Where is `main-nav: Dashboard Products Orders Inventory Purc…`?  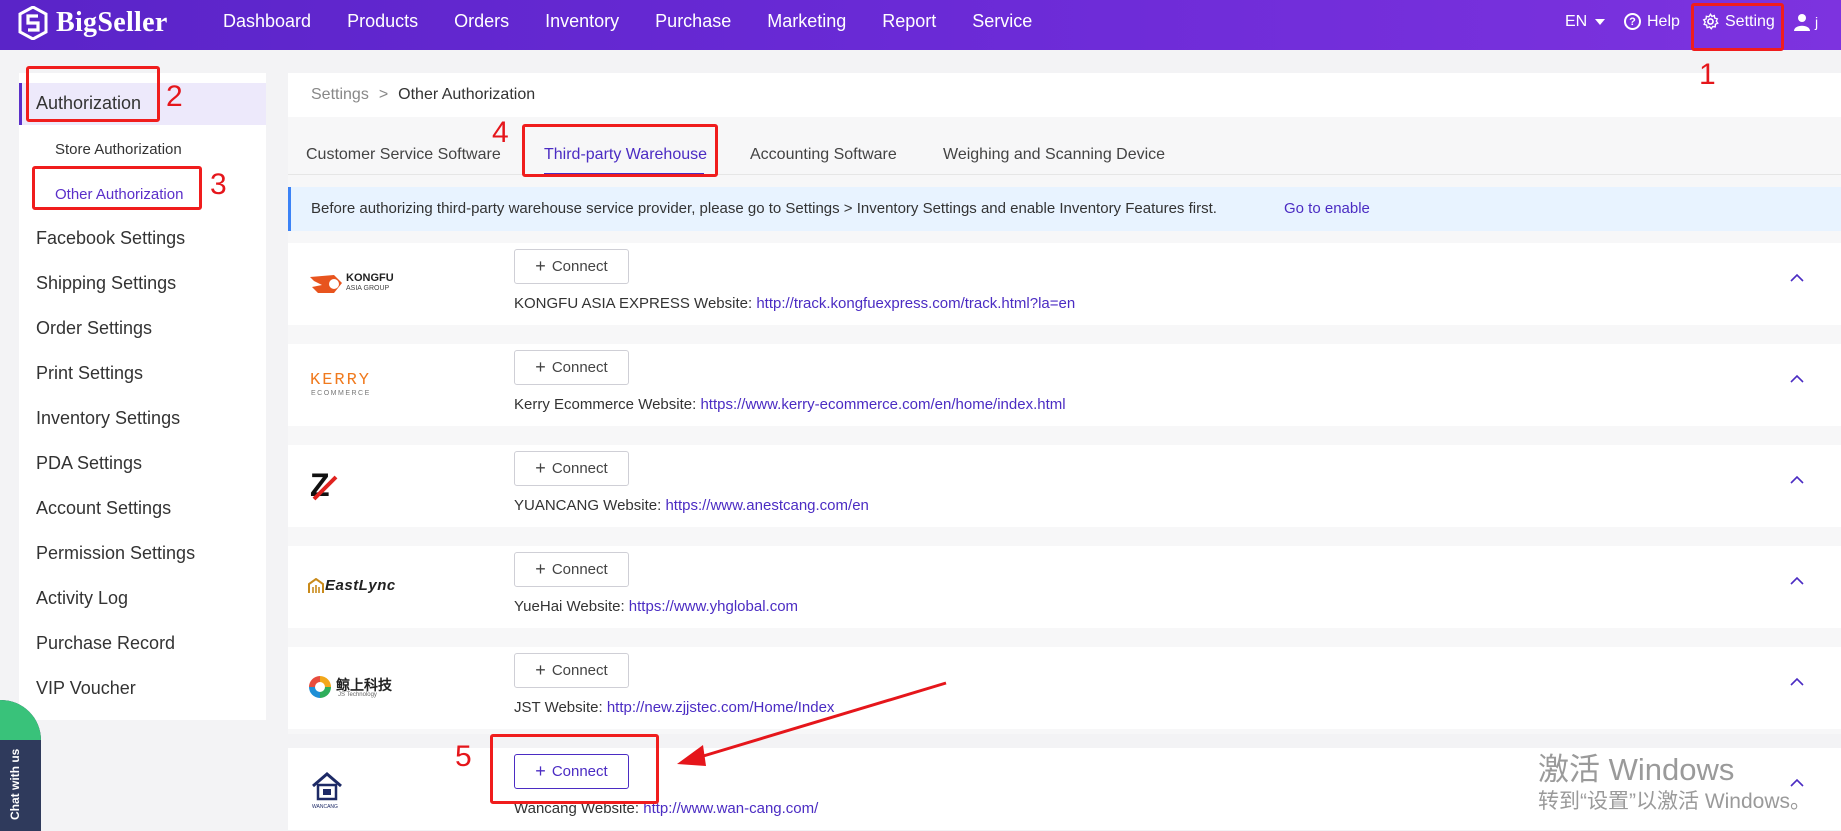 main-nav: Dashboard Products Orders Inventory Purc… is located at coordinates (627, 21).